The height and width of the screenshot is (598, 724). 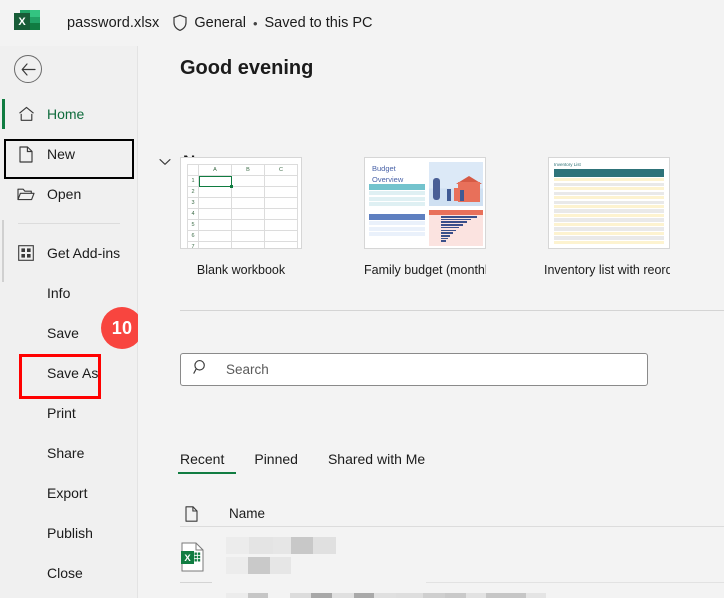 I want to click on excel-logo-letter: X, so click(x=22, y=21).